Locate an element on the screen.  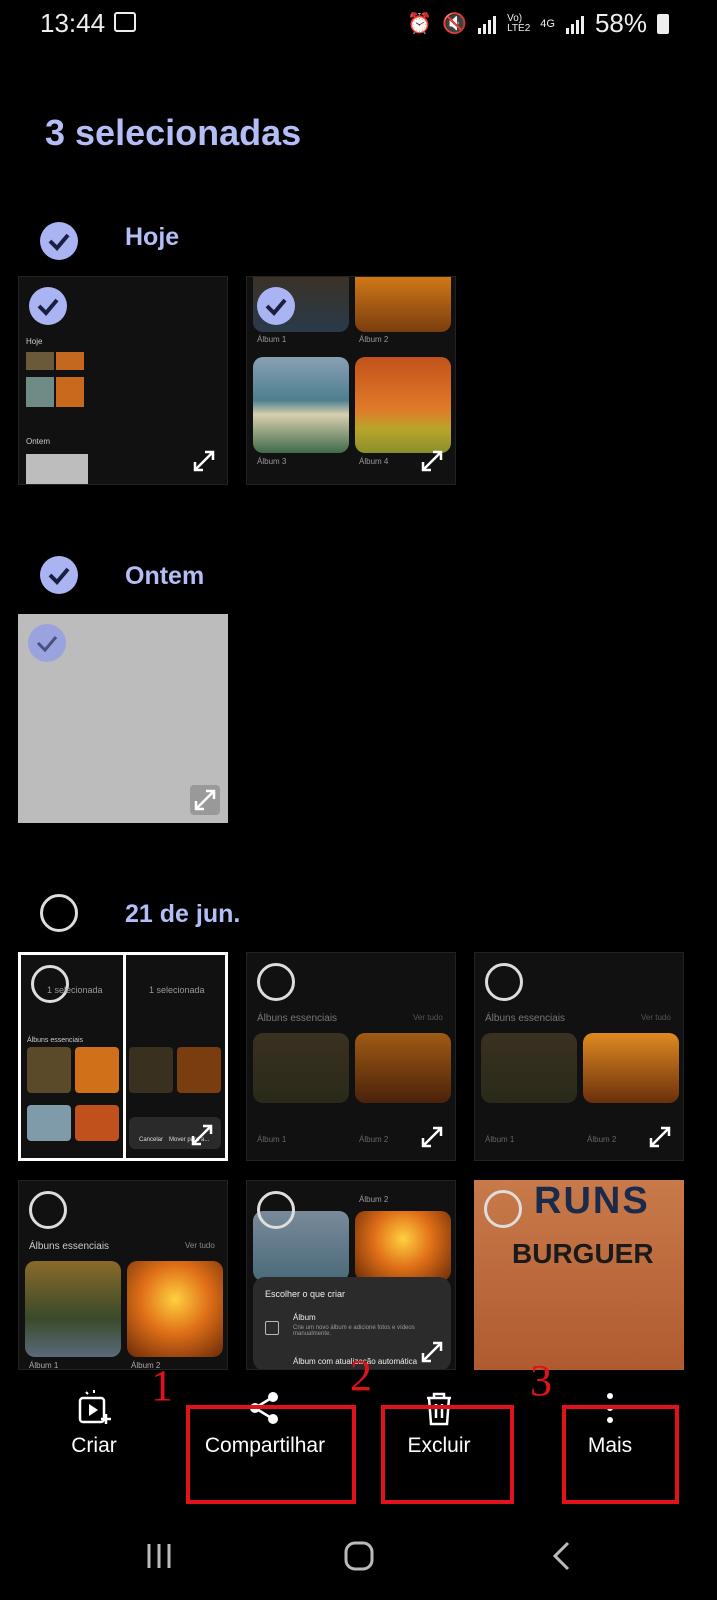
mini-label-ontem: Ontem is located at coordinates (38, 441).